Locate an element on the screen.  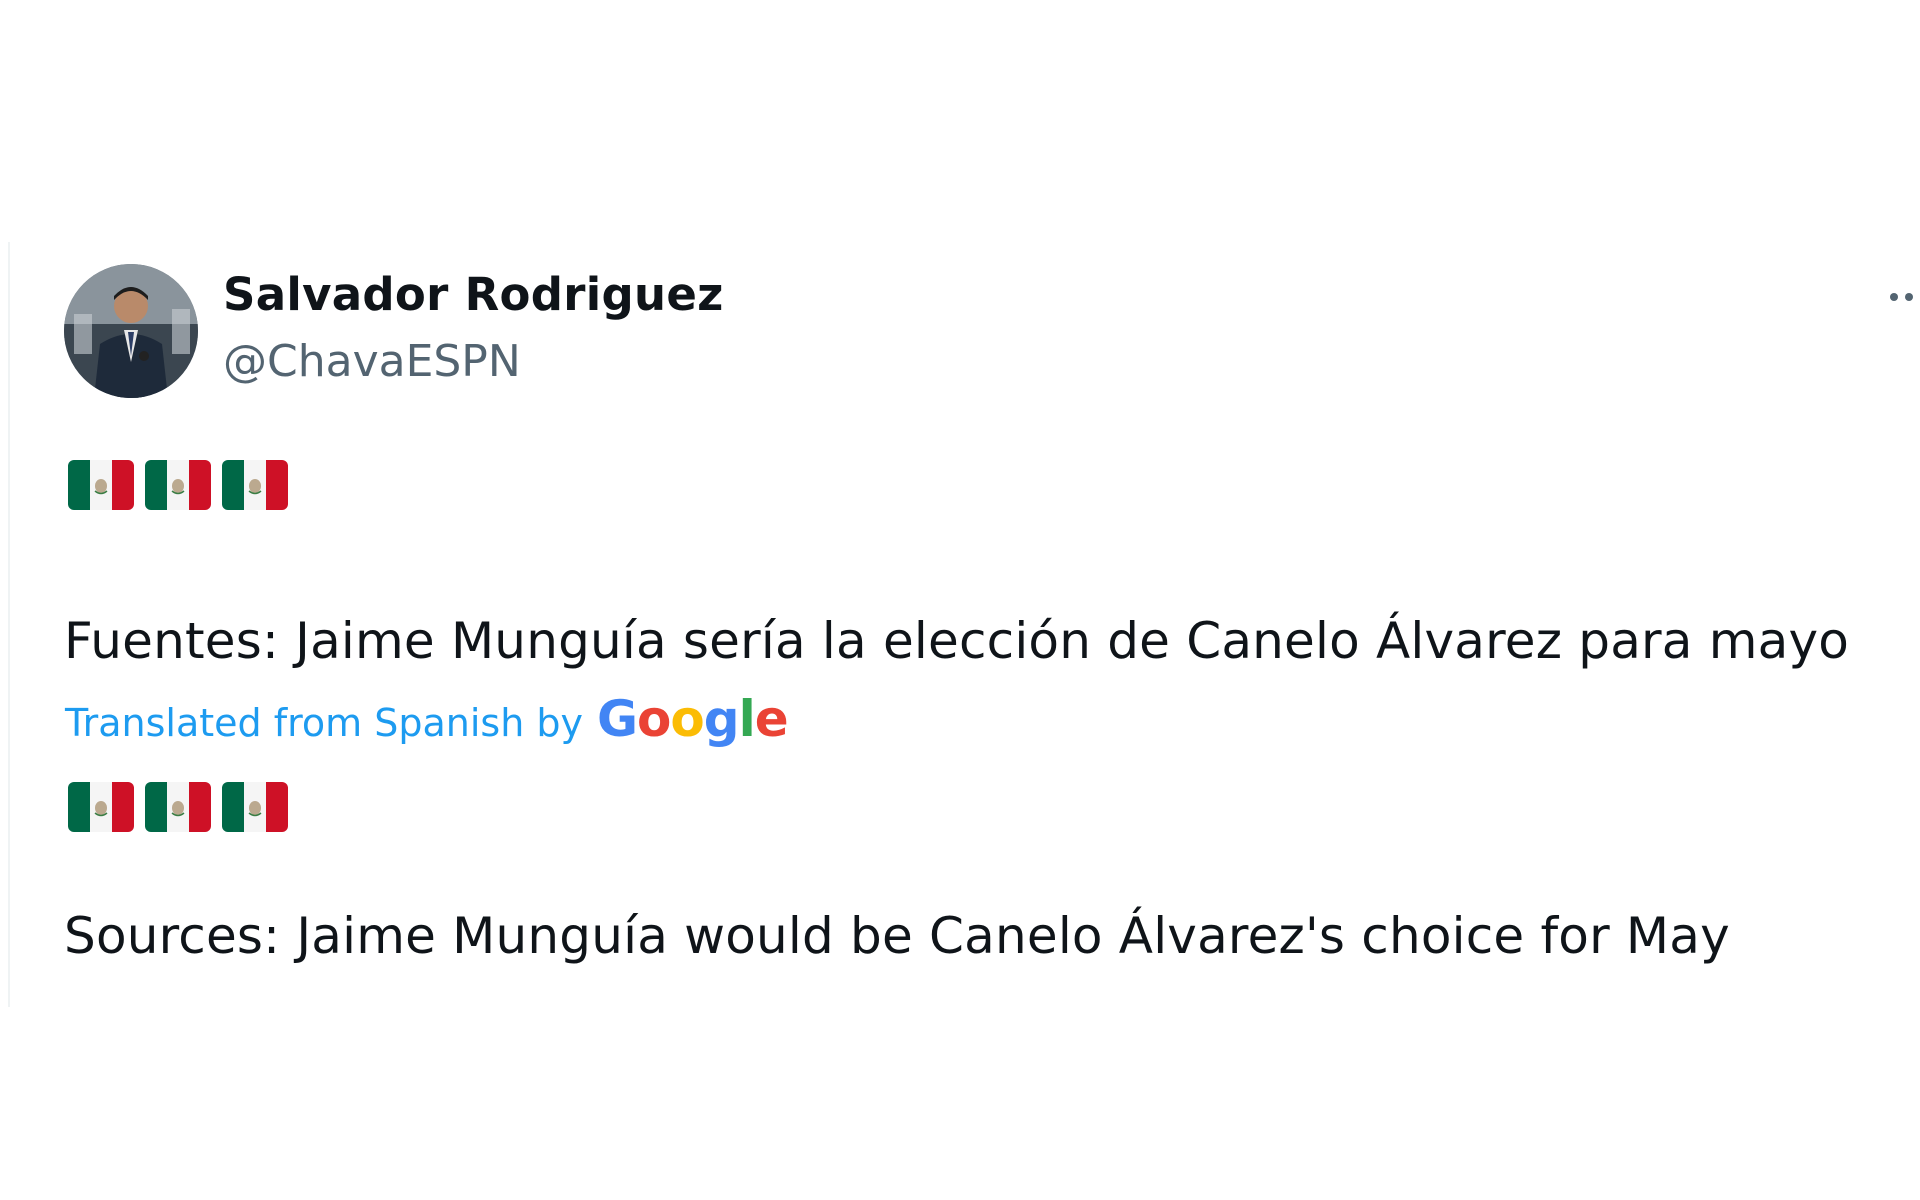
translation-attribution: Translated from Spanish by Google is located at coordinates (427, 719).